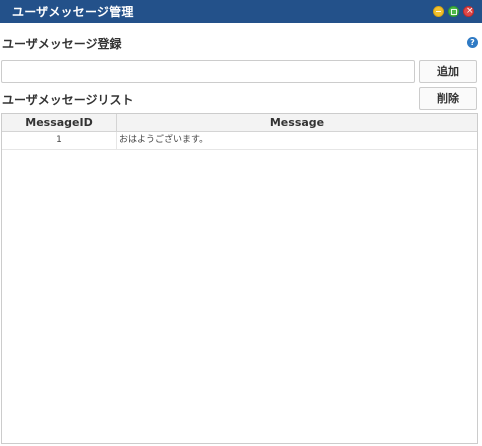  What do you see at coordinates (468, 11) in the screenshot?
I see `close-icon` at bounding box center [468, 11].